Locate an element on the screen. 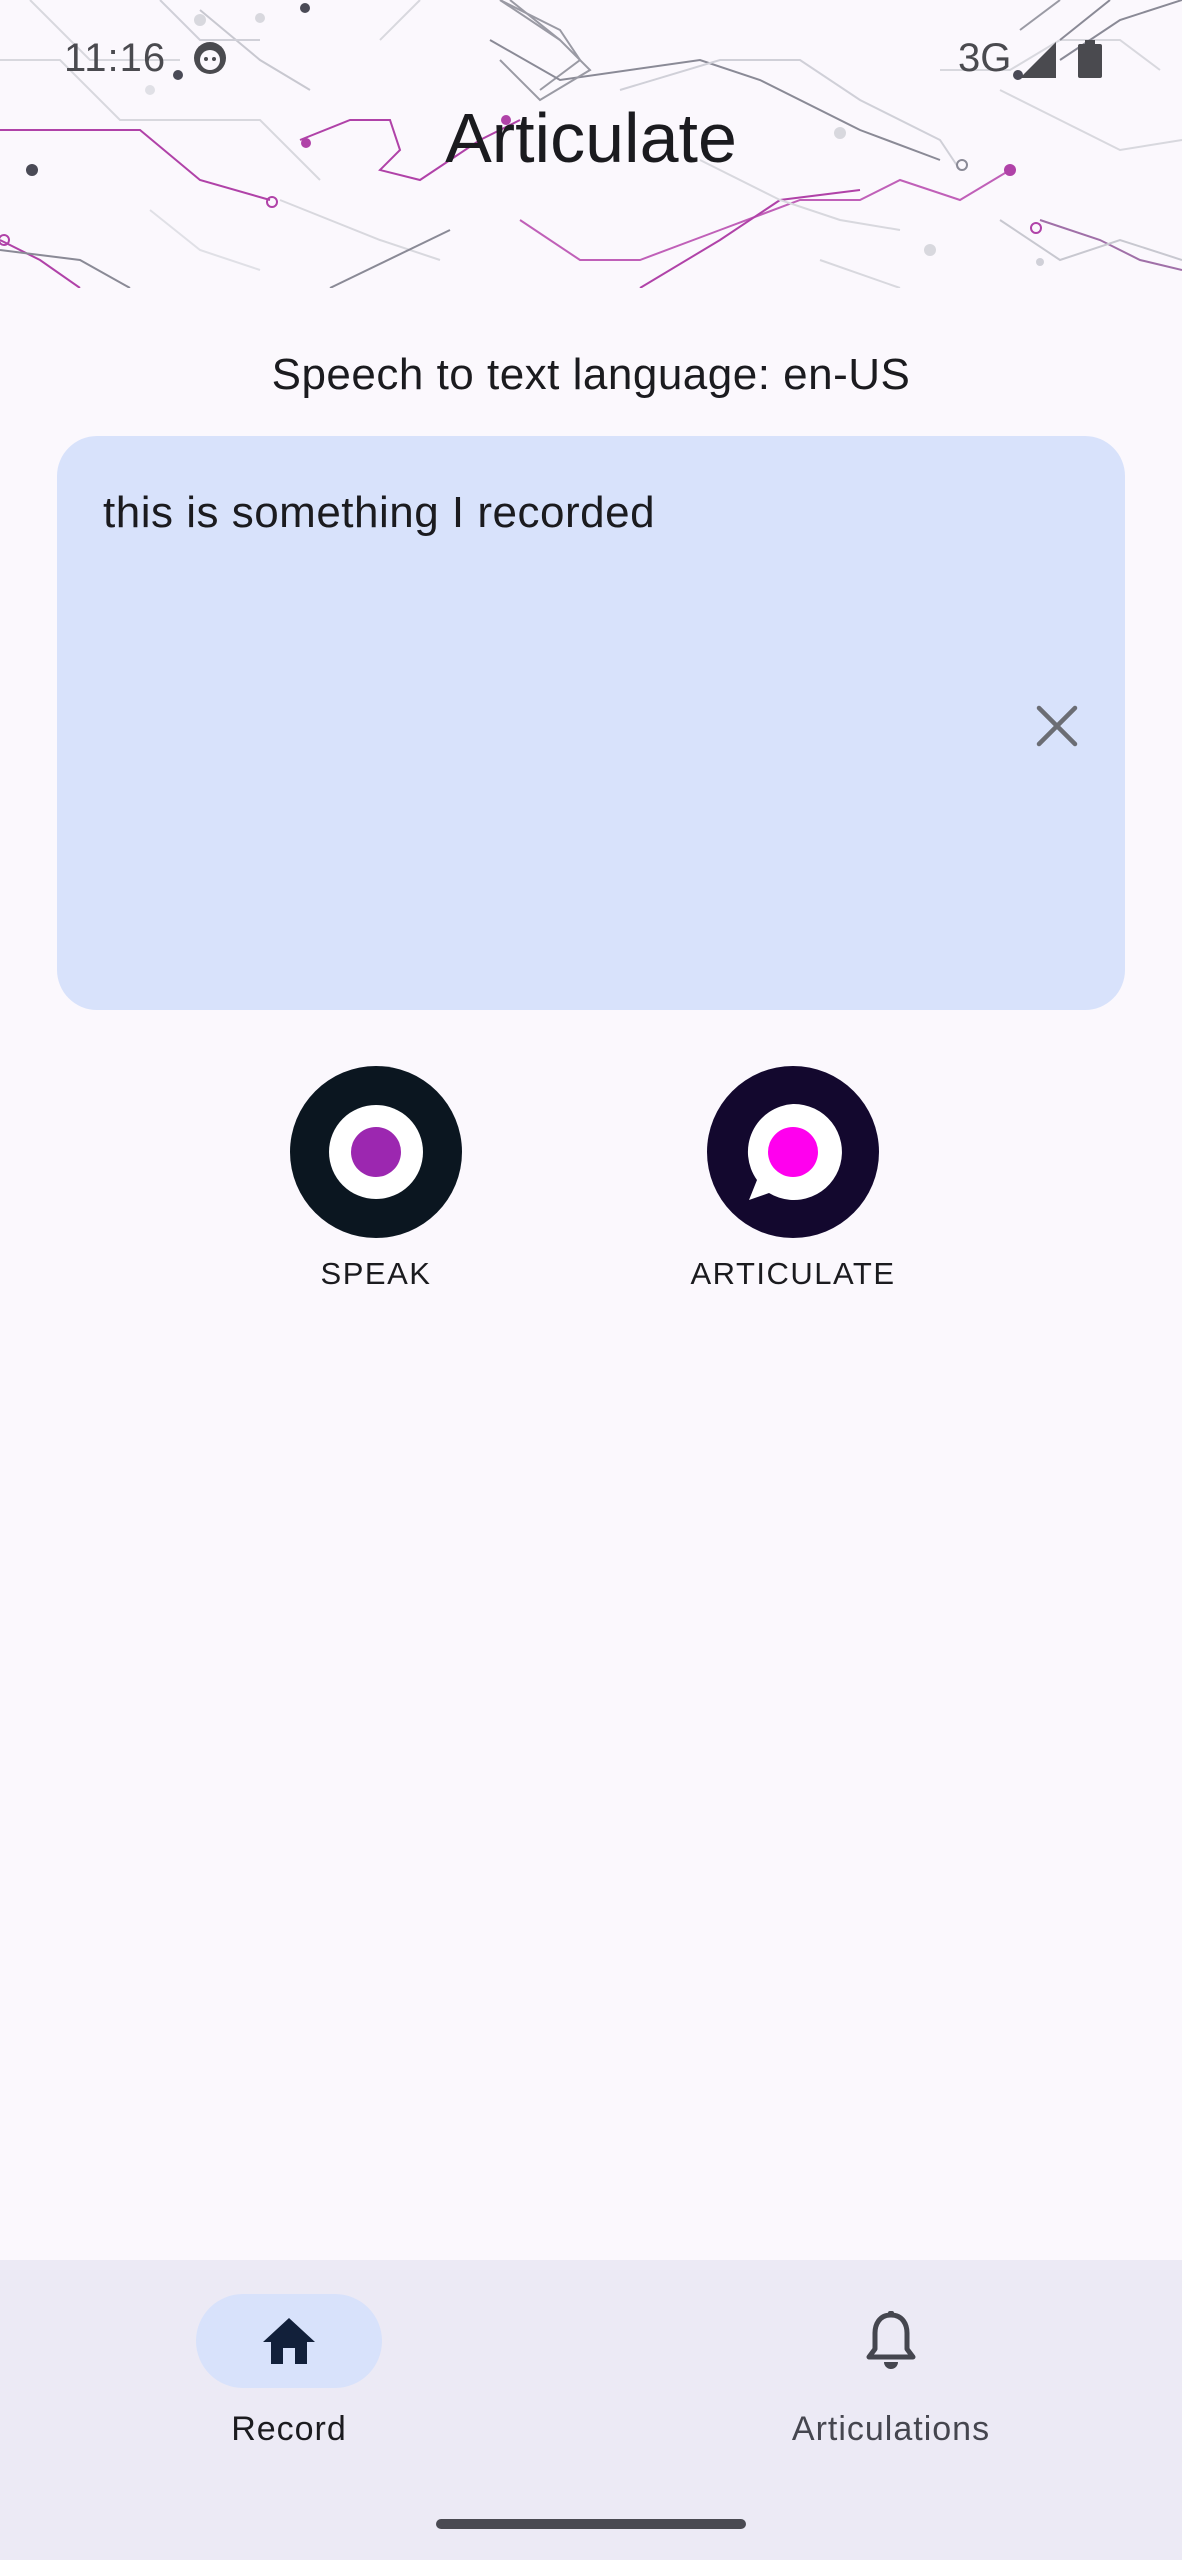  microphone-record-icon is located at coordinates (376, 1152).